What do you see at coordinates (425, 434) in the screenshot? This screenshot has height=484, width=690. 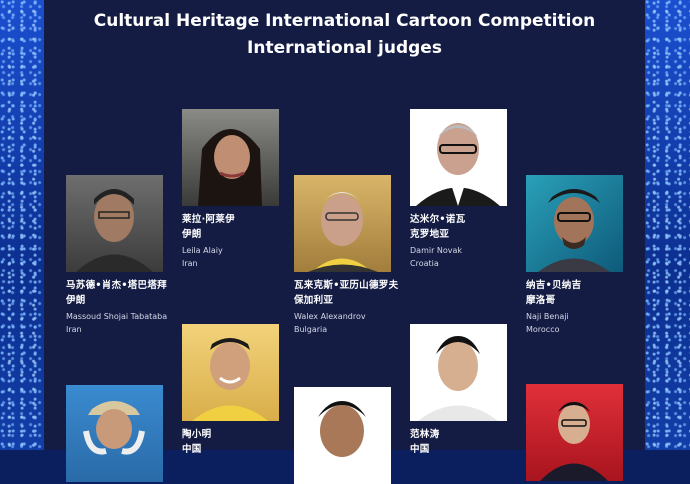 I see `judge-name-cn: 范林涛` at bounding box center [425, 434].